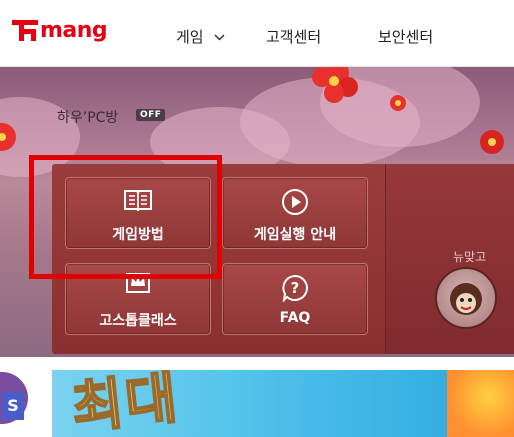  Describe the element at coordinates (295, 202) in the screenshot. I see `play-icon` at that location.